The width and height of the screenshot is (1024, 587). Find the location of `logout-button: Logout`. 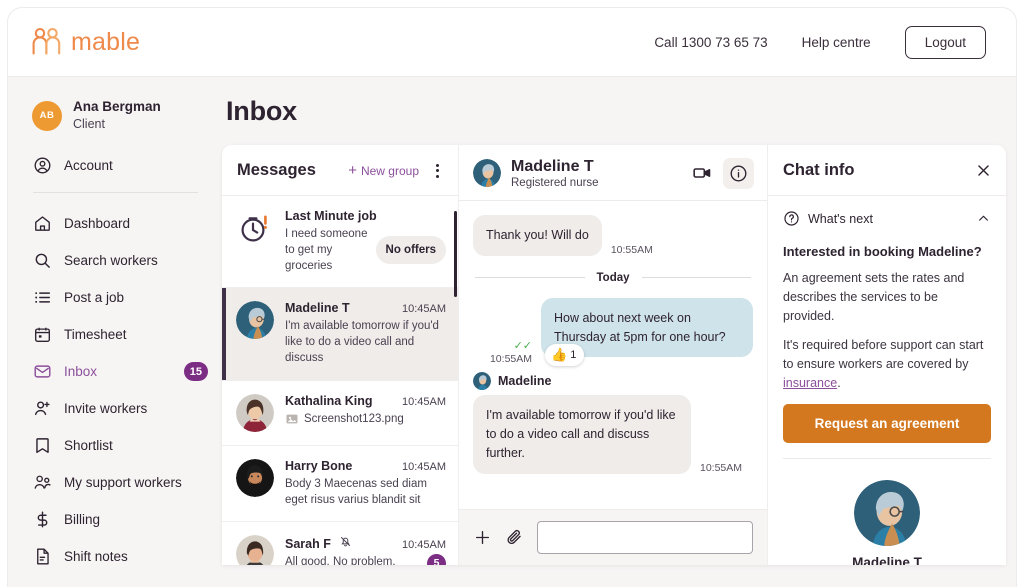

logout-button: Logout is located at coordinates (945, 42).